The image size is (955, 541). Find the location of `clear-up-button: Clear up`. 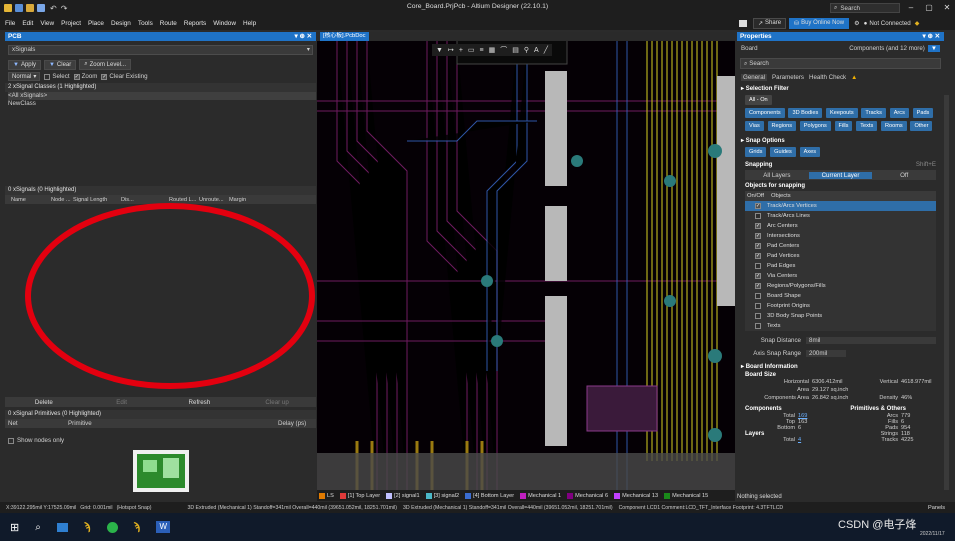

clear-up-button: Clear up is located at coordinates (277, 402).